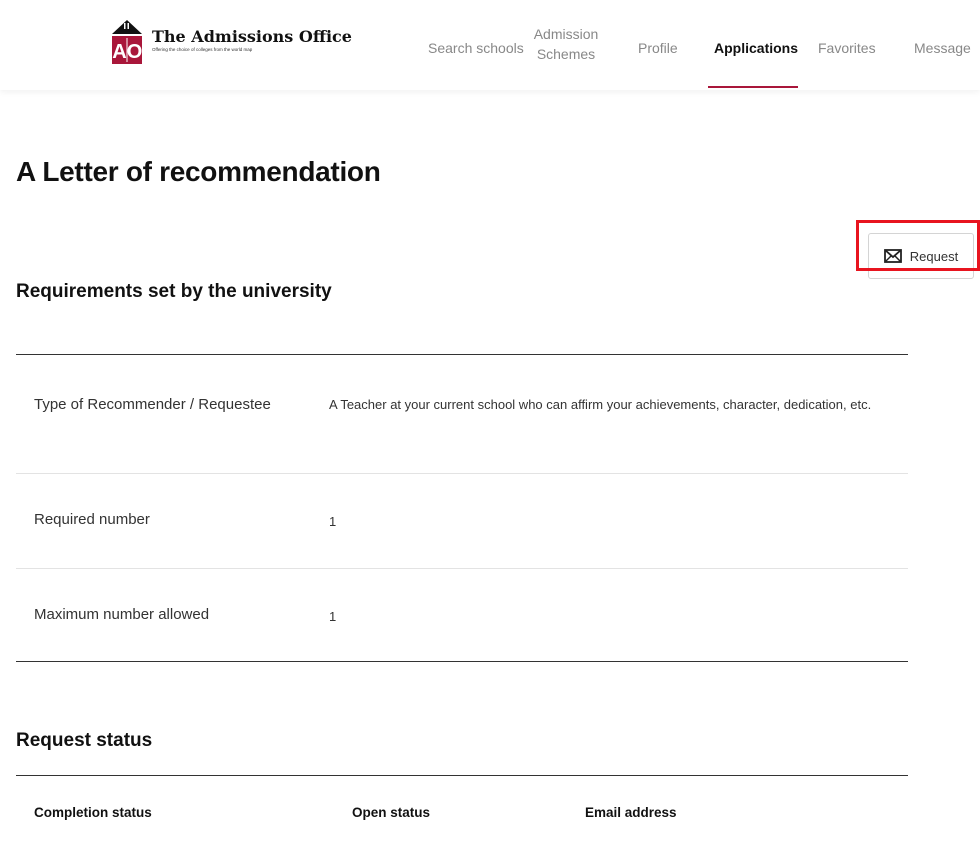 The width and height of the screenshot is (980, 842). Describe the element at coordinates (252, 36) in the screenshot. I see `logo-title: The Admissions Office` at that location.